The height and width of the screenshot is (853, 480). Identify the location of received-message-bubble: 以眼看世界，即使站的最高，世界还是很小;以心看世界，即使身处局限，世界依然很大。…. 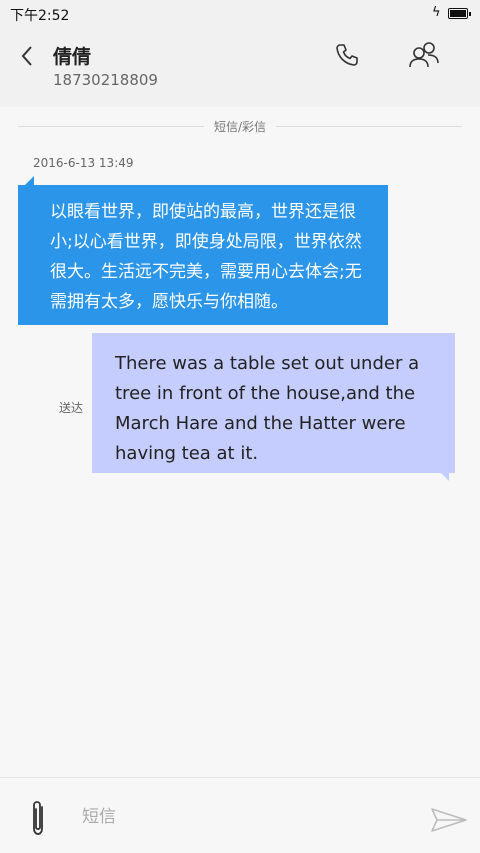
(203, 250).